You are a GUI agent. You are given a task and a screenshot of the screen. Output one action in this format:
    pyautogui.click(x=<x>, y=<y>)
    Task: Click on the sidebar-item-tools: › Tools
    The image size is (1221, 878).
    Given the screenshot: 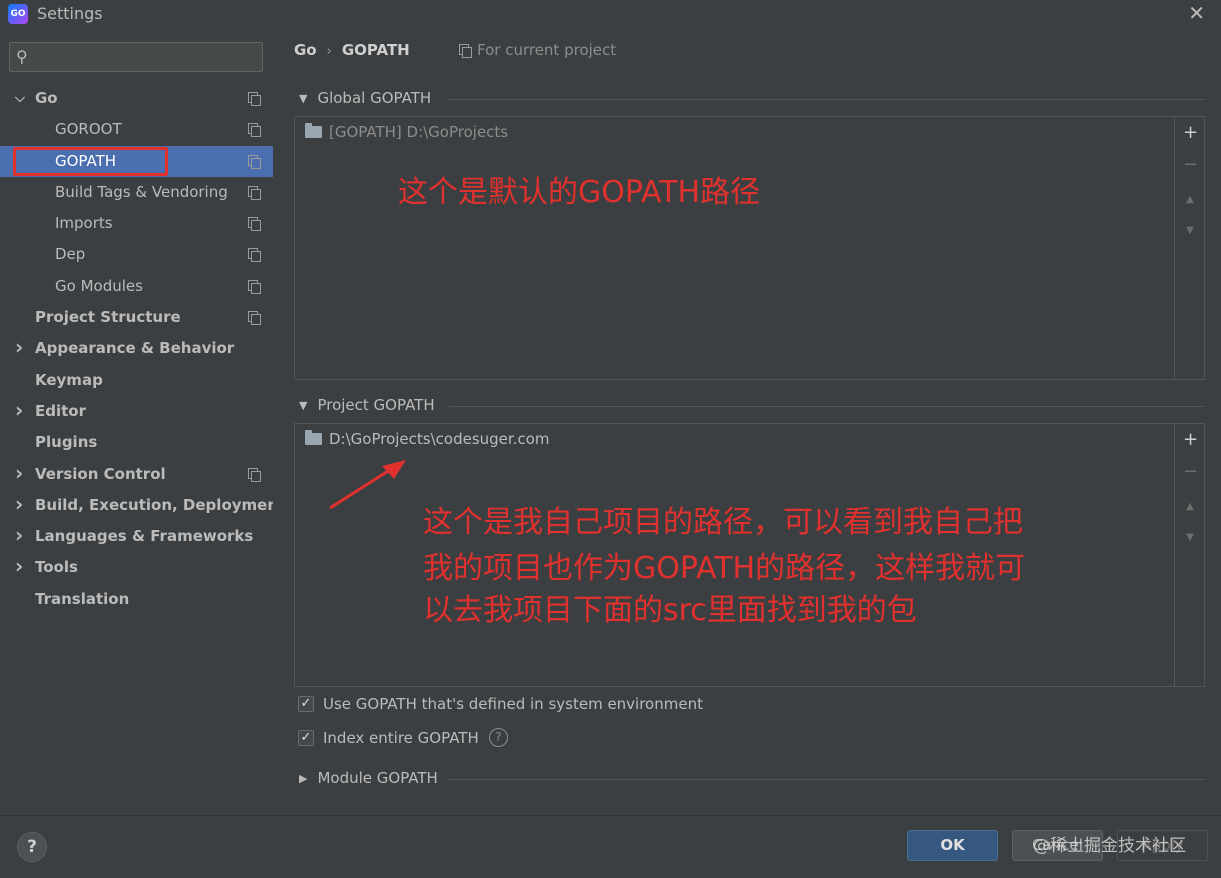 What is the action you would take?
    pyautogui.click(x=136, y=567)
    